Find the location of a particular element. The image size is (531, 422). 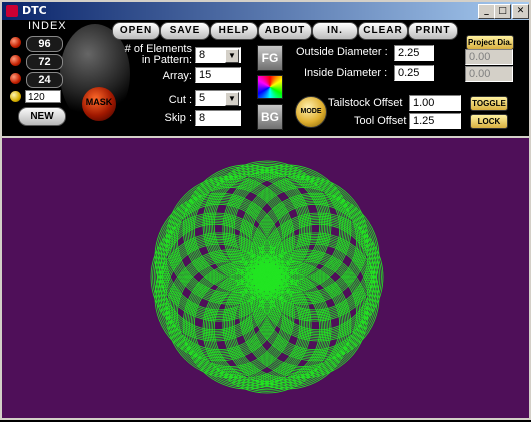

index-title: INDEX is located at coordinates (47, 26).